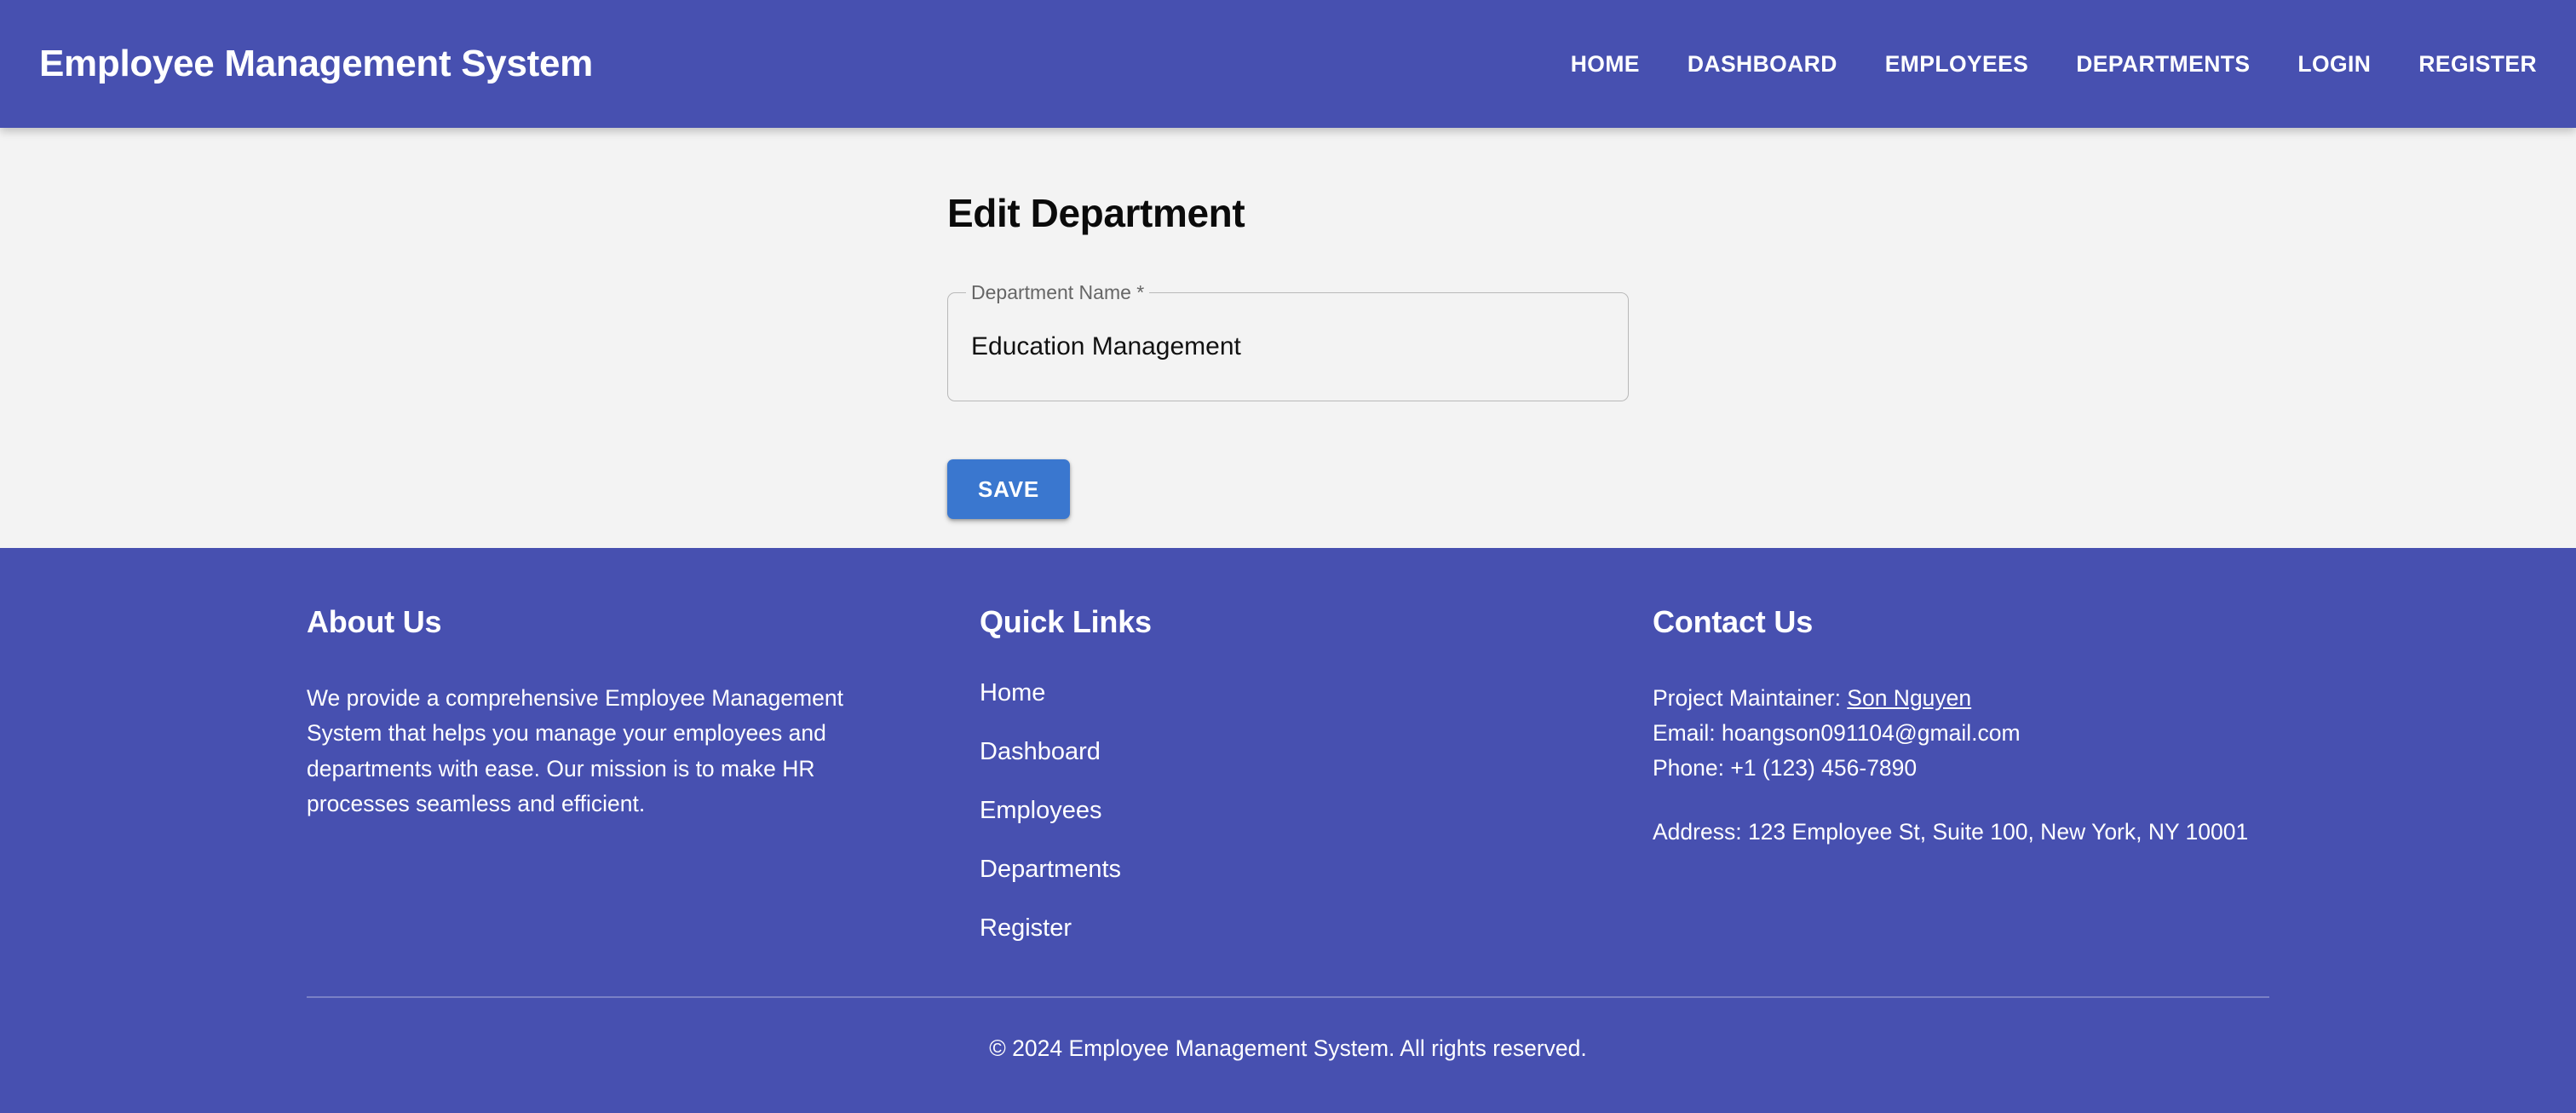 The width and height of the screenshot is (2576, 1113). I want to click on nav-item-dashboard: DASHBOARD, so click(1763, 64).